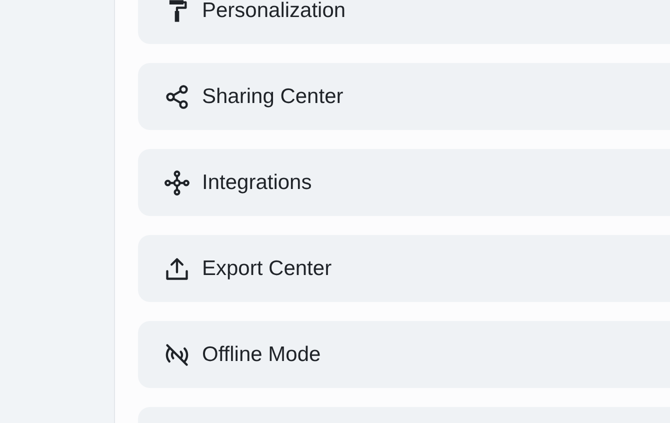 This screenshot has height=423, width=670. What do you see at coordinates (177, 183) in the screenshot?
I see `network-icon` at bounding box center [177, 183].